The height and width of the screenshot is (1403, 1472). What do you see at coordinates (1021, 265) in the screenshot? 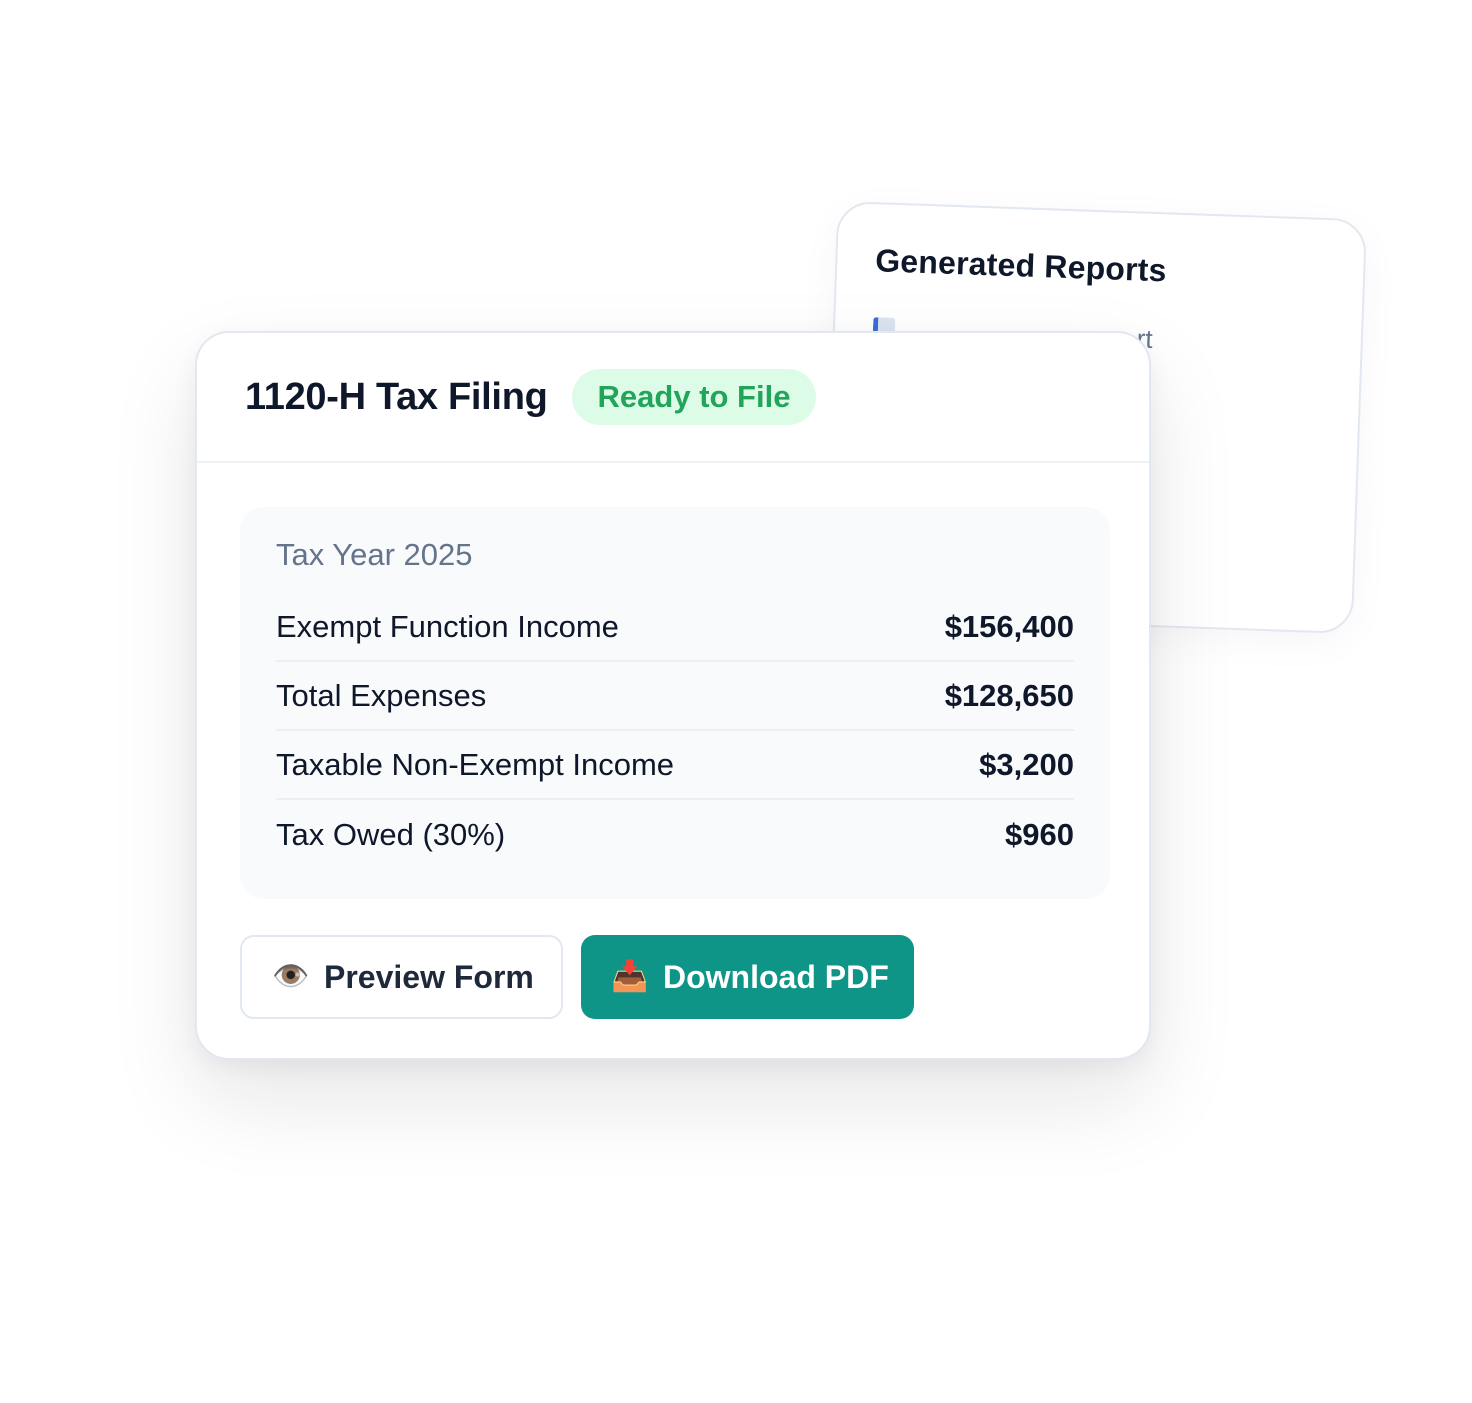
I see `generated-reports-title: Generated Reports` at bounding box center [1021, 265].